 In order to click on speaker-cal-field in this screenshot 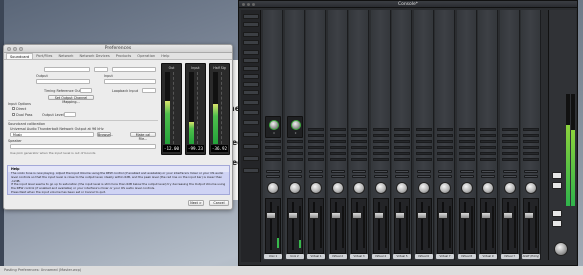, I will do `click(83, 146)`.